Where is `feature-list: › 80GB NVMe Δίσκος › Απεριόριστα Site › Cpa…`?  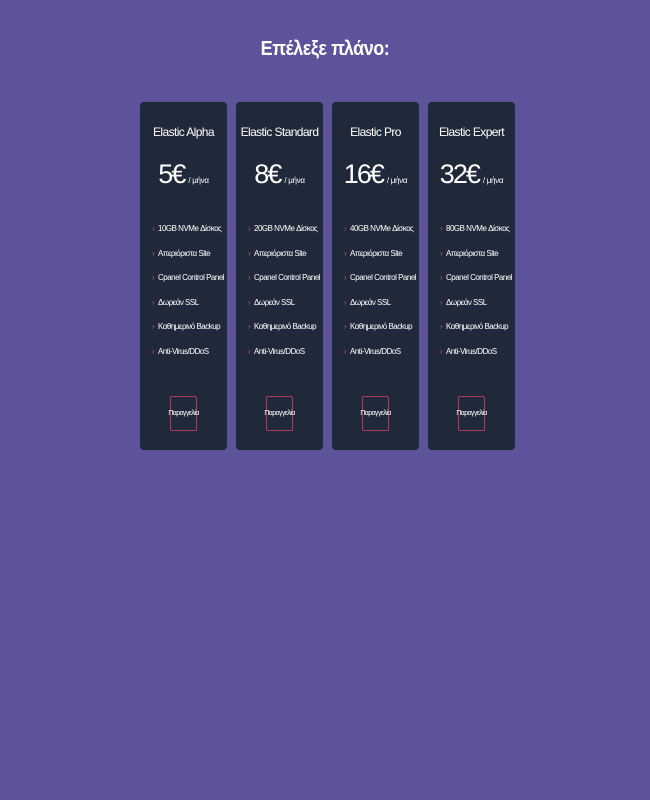 feature-list: › 80GB NVMe Δίσκος › Απεριόριστα Site › Cpa… is located at coordinates (476, 298).